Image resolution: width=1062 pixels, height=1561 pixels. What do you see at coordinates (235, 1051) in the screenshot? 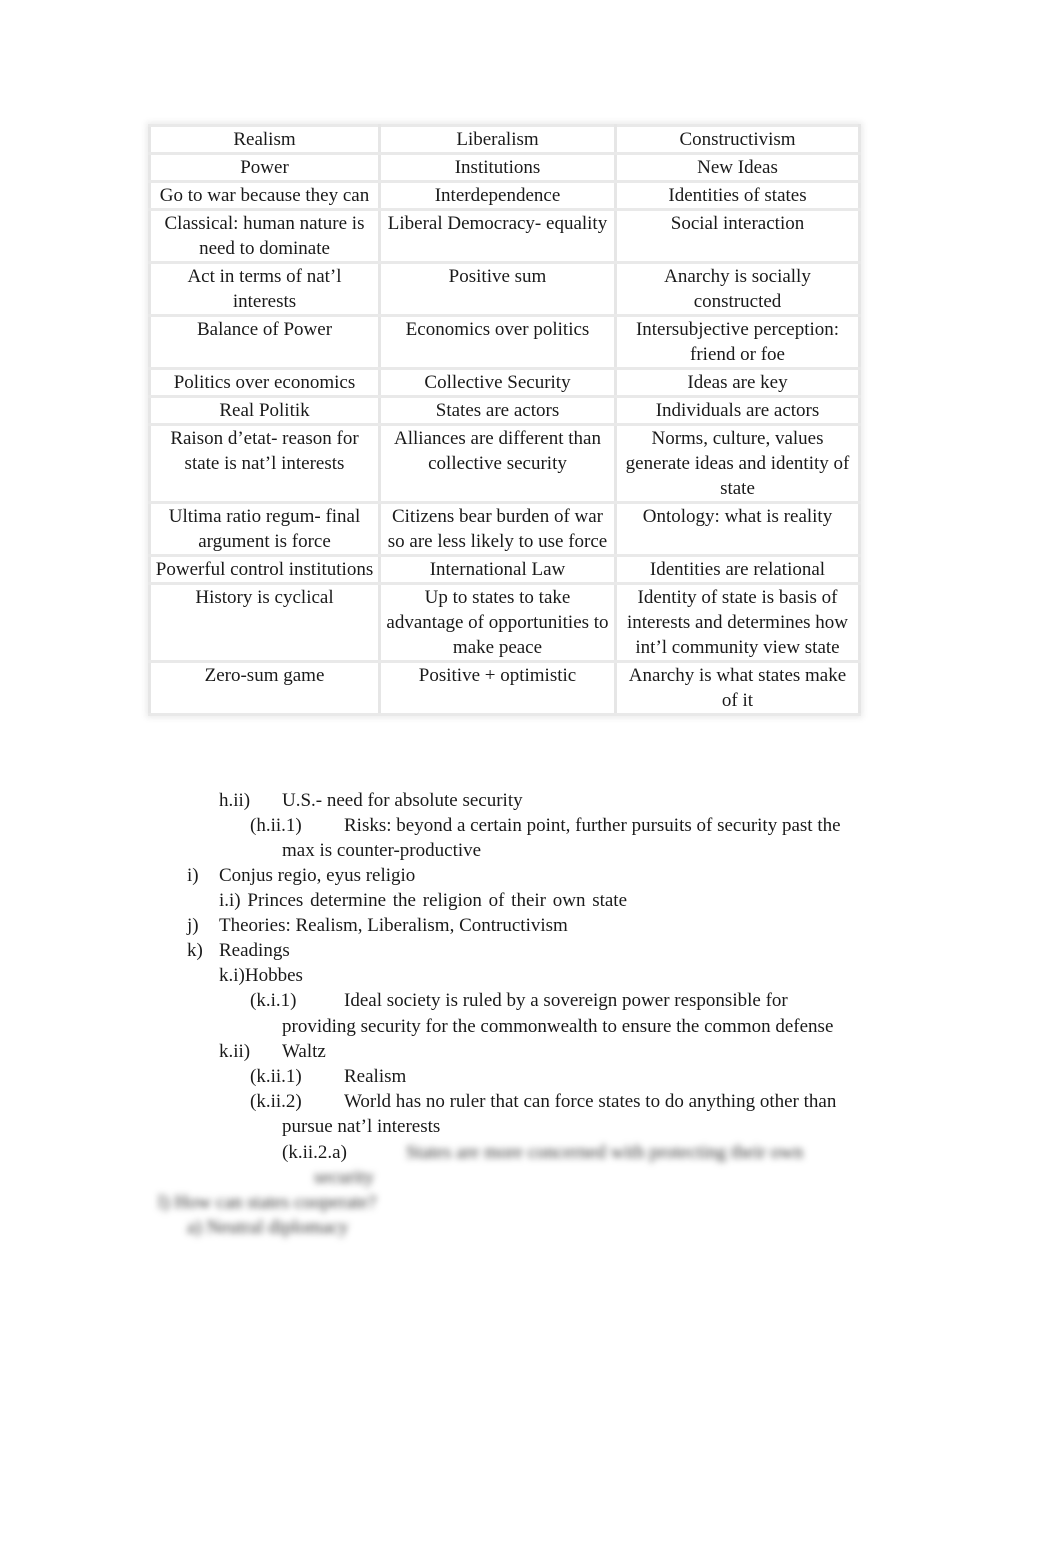
I see `outline-label: k.ii)` at bounding box center [235, 1051].